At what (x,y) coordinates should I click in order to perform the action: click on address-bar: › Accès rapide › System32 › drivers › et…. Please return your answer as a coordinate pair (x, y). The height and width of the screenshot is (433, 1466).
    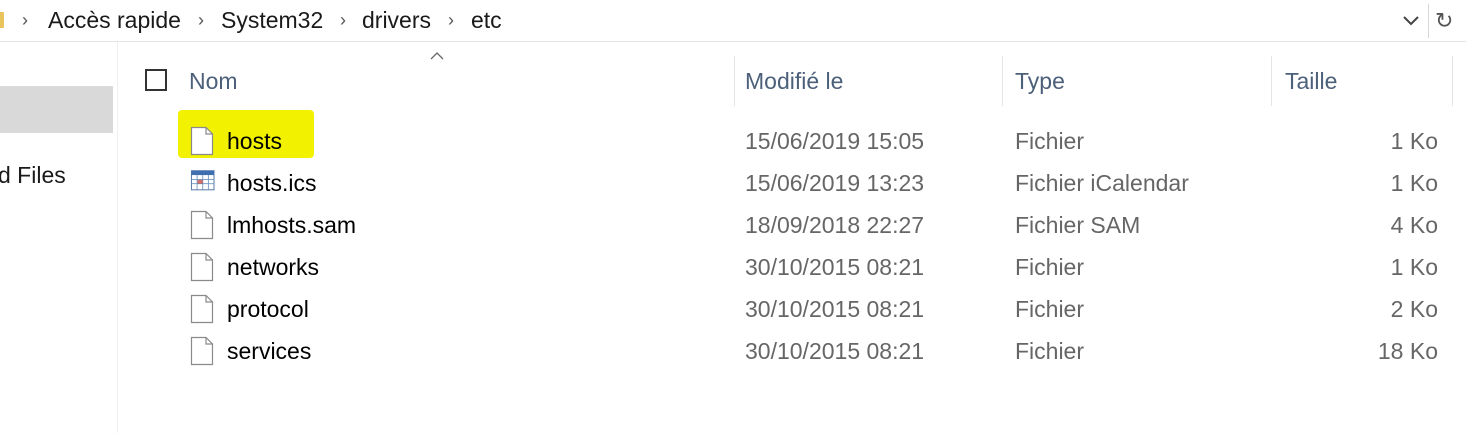
    Looking at the image, I should click on (733, 21).